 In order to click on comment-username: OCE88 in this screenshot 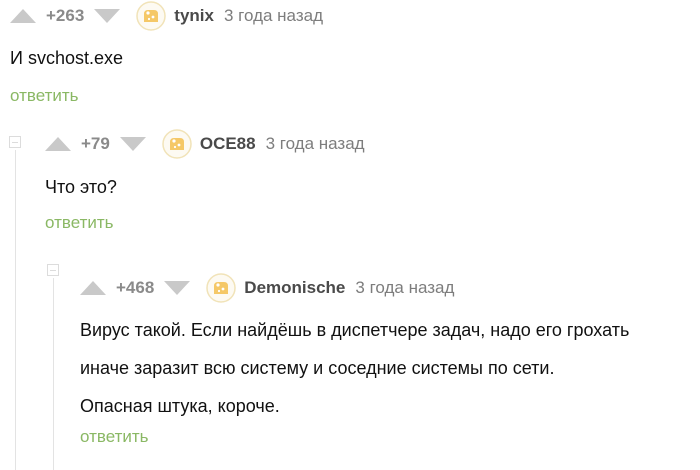, I will do `click(228, 144)`.